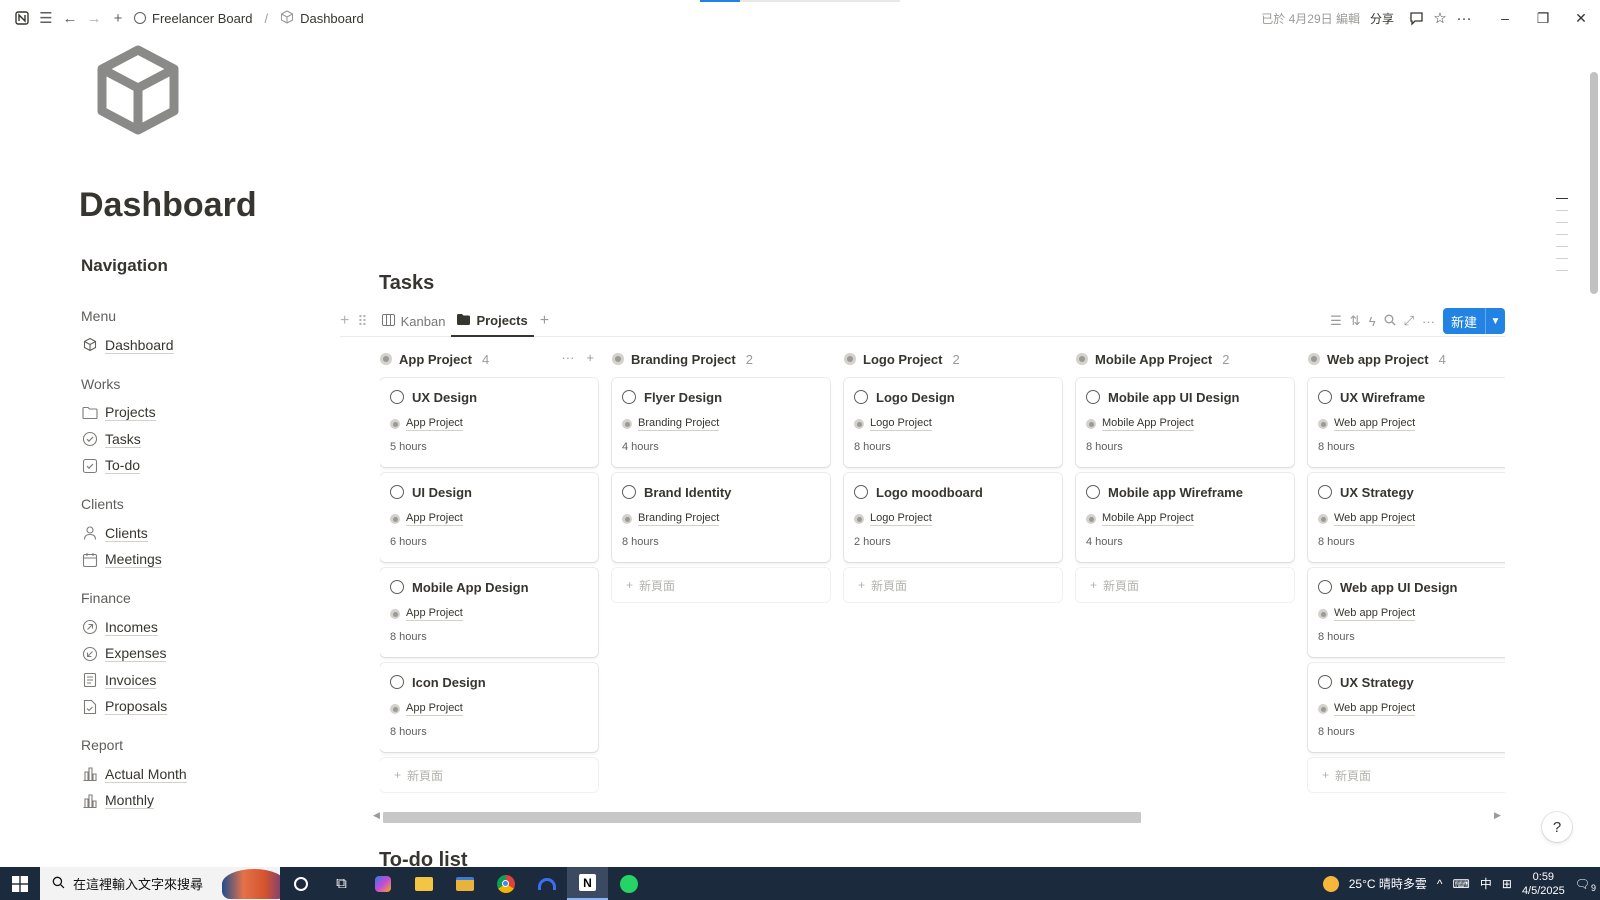 This screenshot has height=900, width=1600. I want to click on keyboard-icon: ⌨, so click(1461, 884).